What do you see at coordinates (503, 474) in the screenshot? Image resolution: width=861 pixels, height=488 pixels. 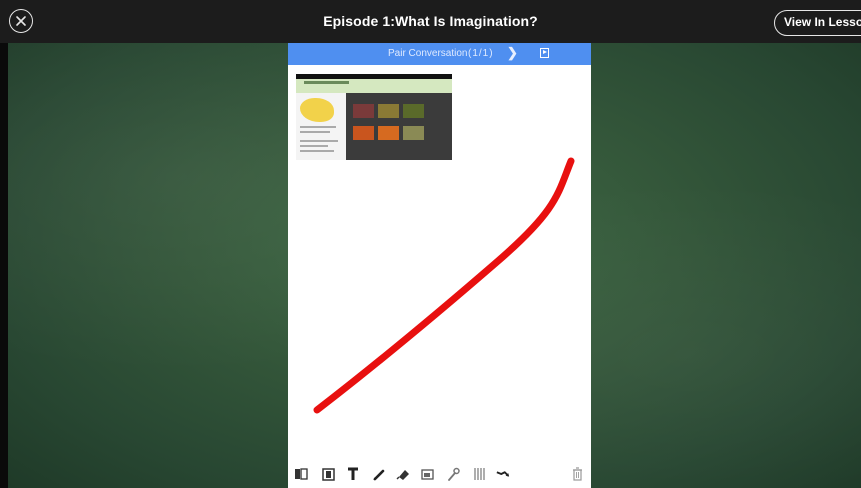 I see `move-icon` at bounding box center [503, 474].